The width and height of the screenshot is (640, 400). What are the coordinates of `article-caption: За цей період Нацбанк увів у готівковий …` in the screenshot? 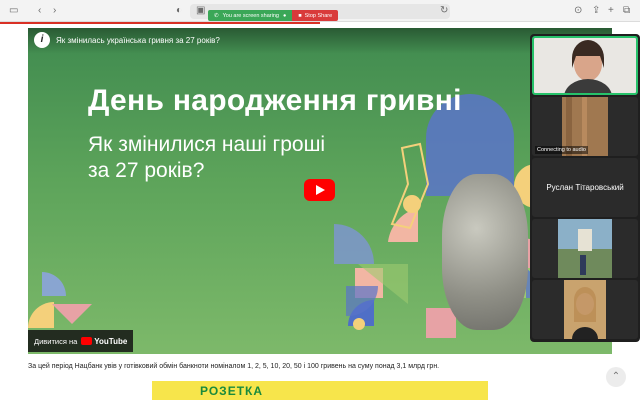 It's located at (234, 366).